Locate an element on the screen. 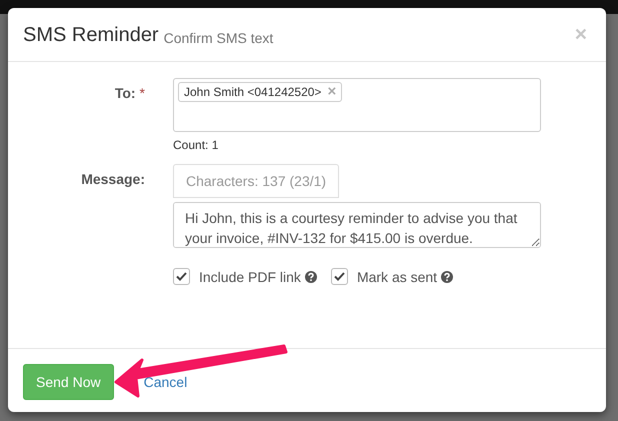  send-button: Send Now is located at coordinates (68, 382).